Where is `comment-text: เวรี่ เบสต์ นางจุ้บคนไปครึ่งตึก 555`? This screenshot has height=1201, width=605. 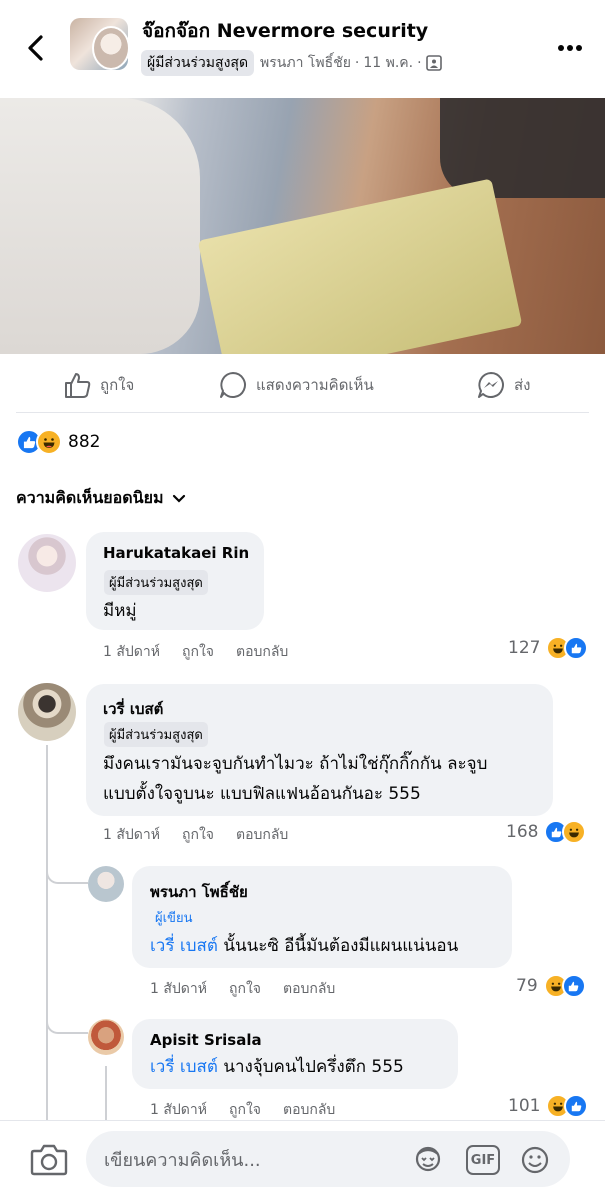 comment-text: เวรี่ เบสต์ นางจุ้บคนไปครึ่งตึก 555 is located at coordinates (277, 1067).